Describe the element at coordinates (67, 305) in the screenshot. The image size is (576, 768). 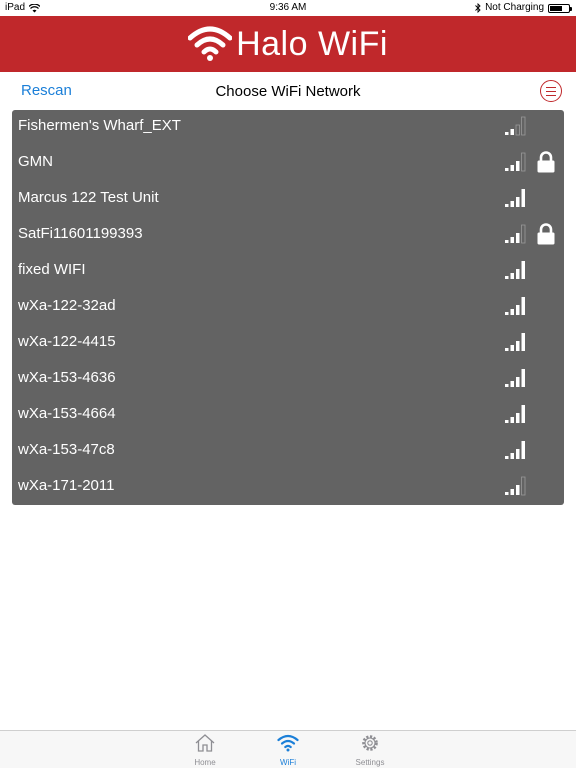
I see `network-name: wXa-122-32ad` at that location.